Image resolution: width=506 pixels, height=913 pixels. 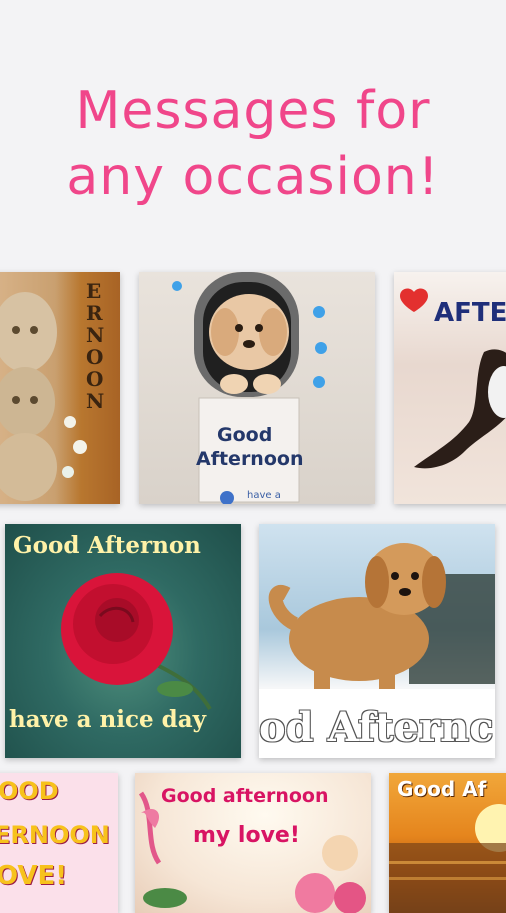 What do you see at coordinates (450, 388) in the screenshot?
I see `card-cat-afternoon: AFTE` at bounding box center [450, 388].